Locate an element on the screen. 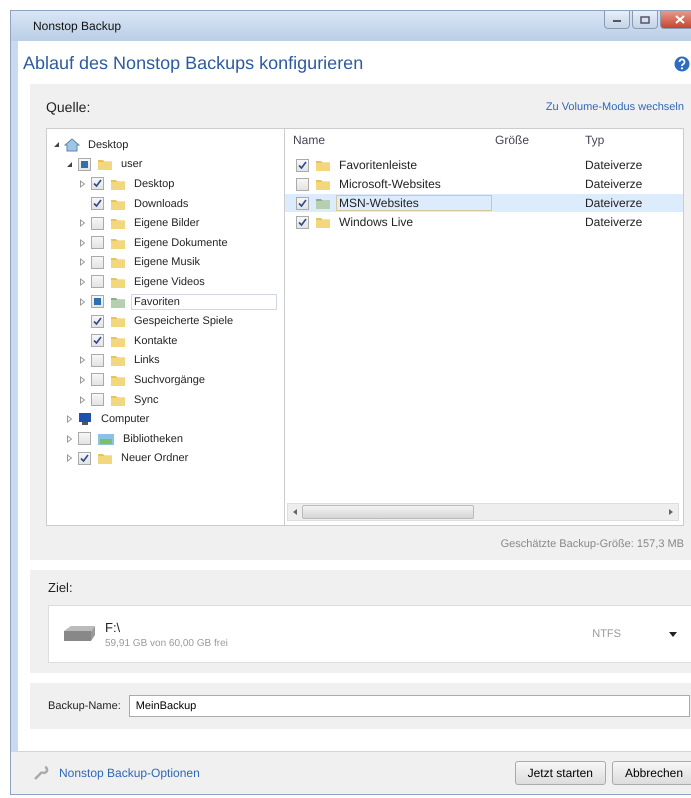  file-name: Favoritenleiste is located at coordinates (378, 165).